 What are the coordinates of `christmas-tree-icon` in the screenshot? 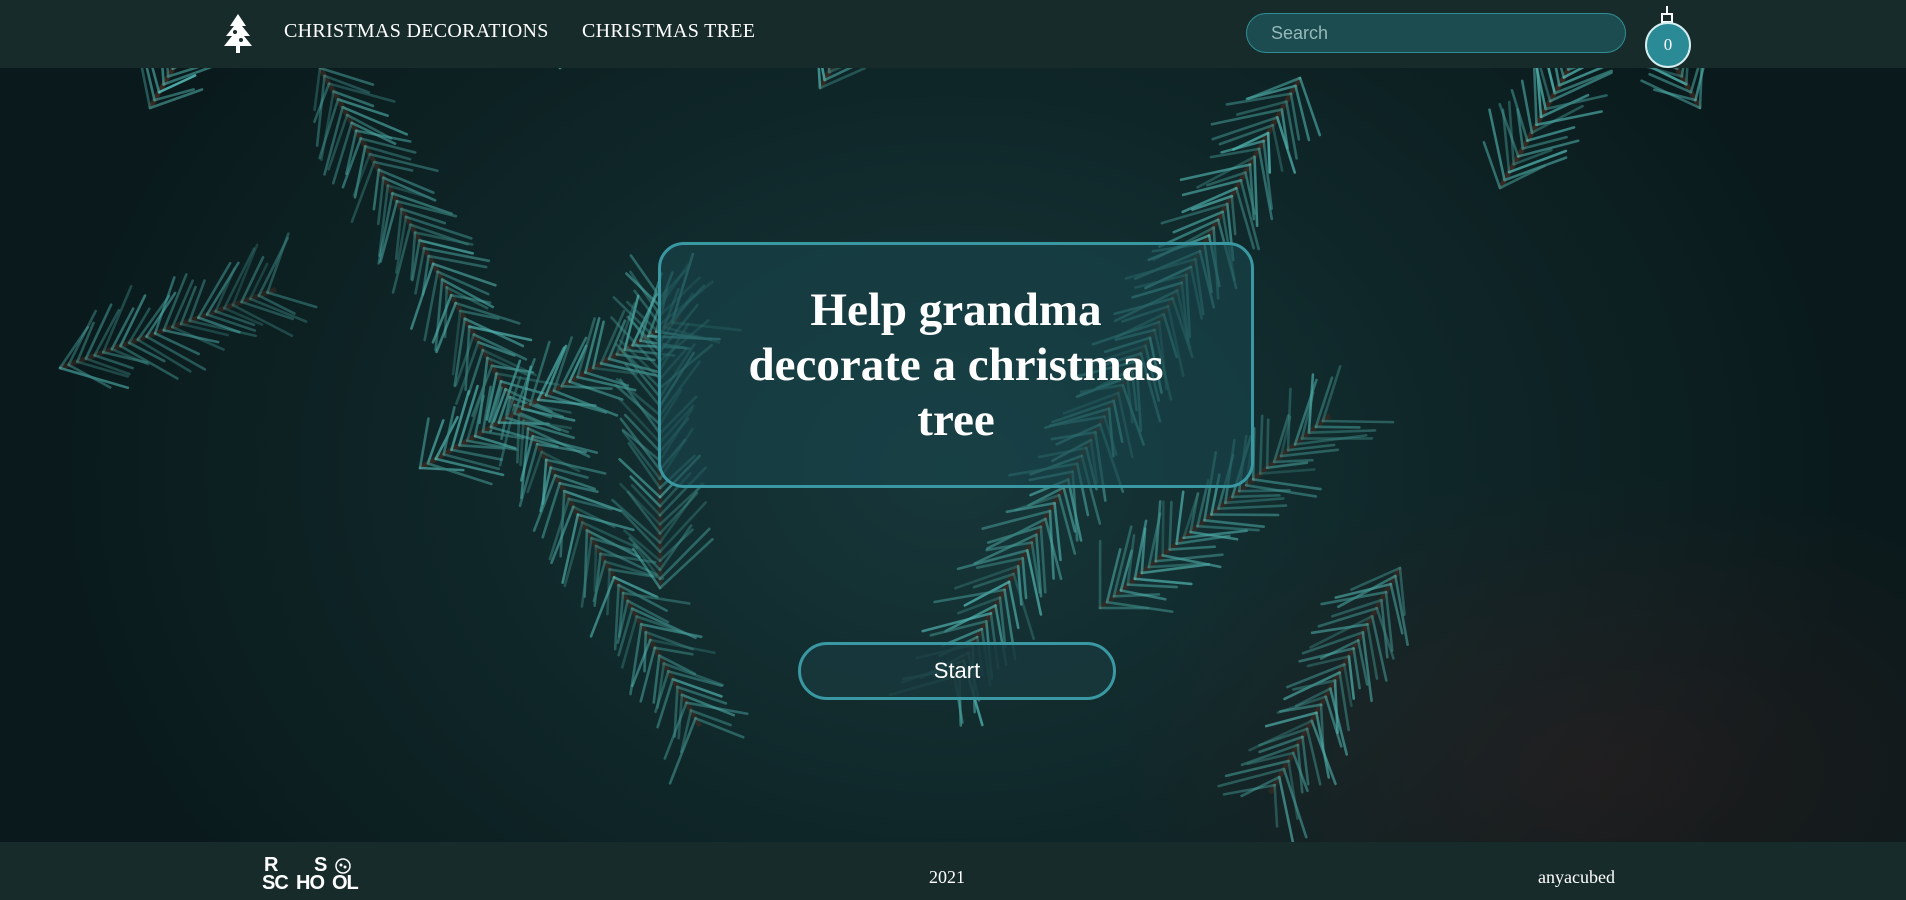 It's located at (238, 33).